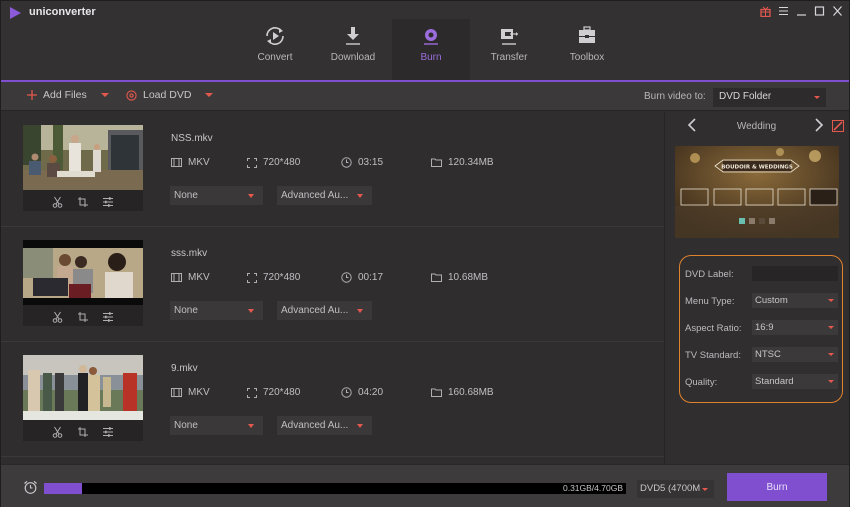 Image resolution: width=850 pixels, height=507 pixels. I want to click on maximize-icon, so click(819, 11).